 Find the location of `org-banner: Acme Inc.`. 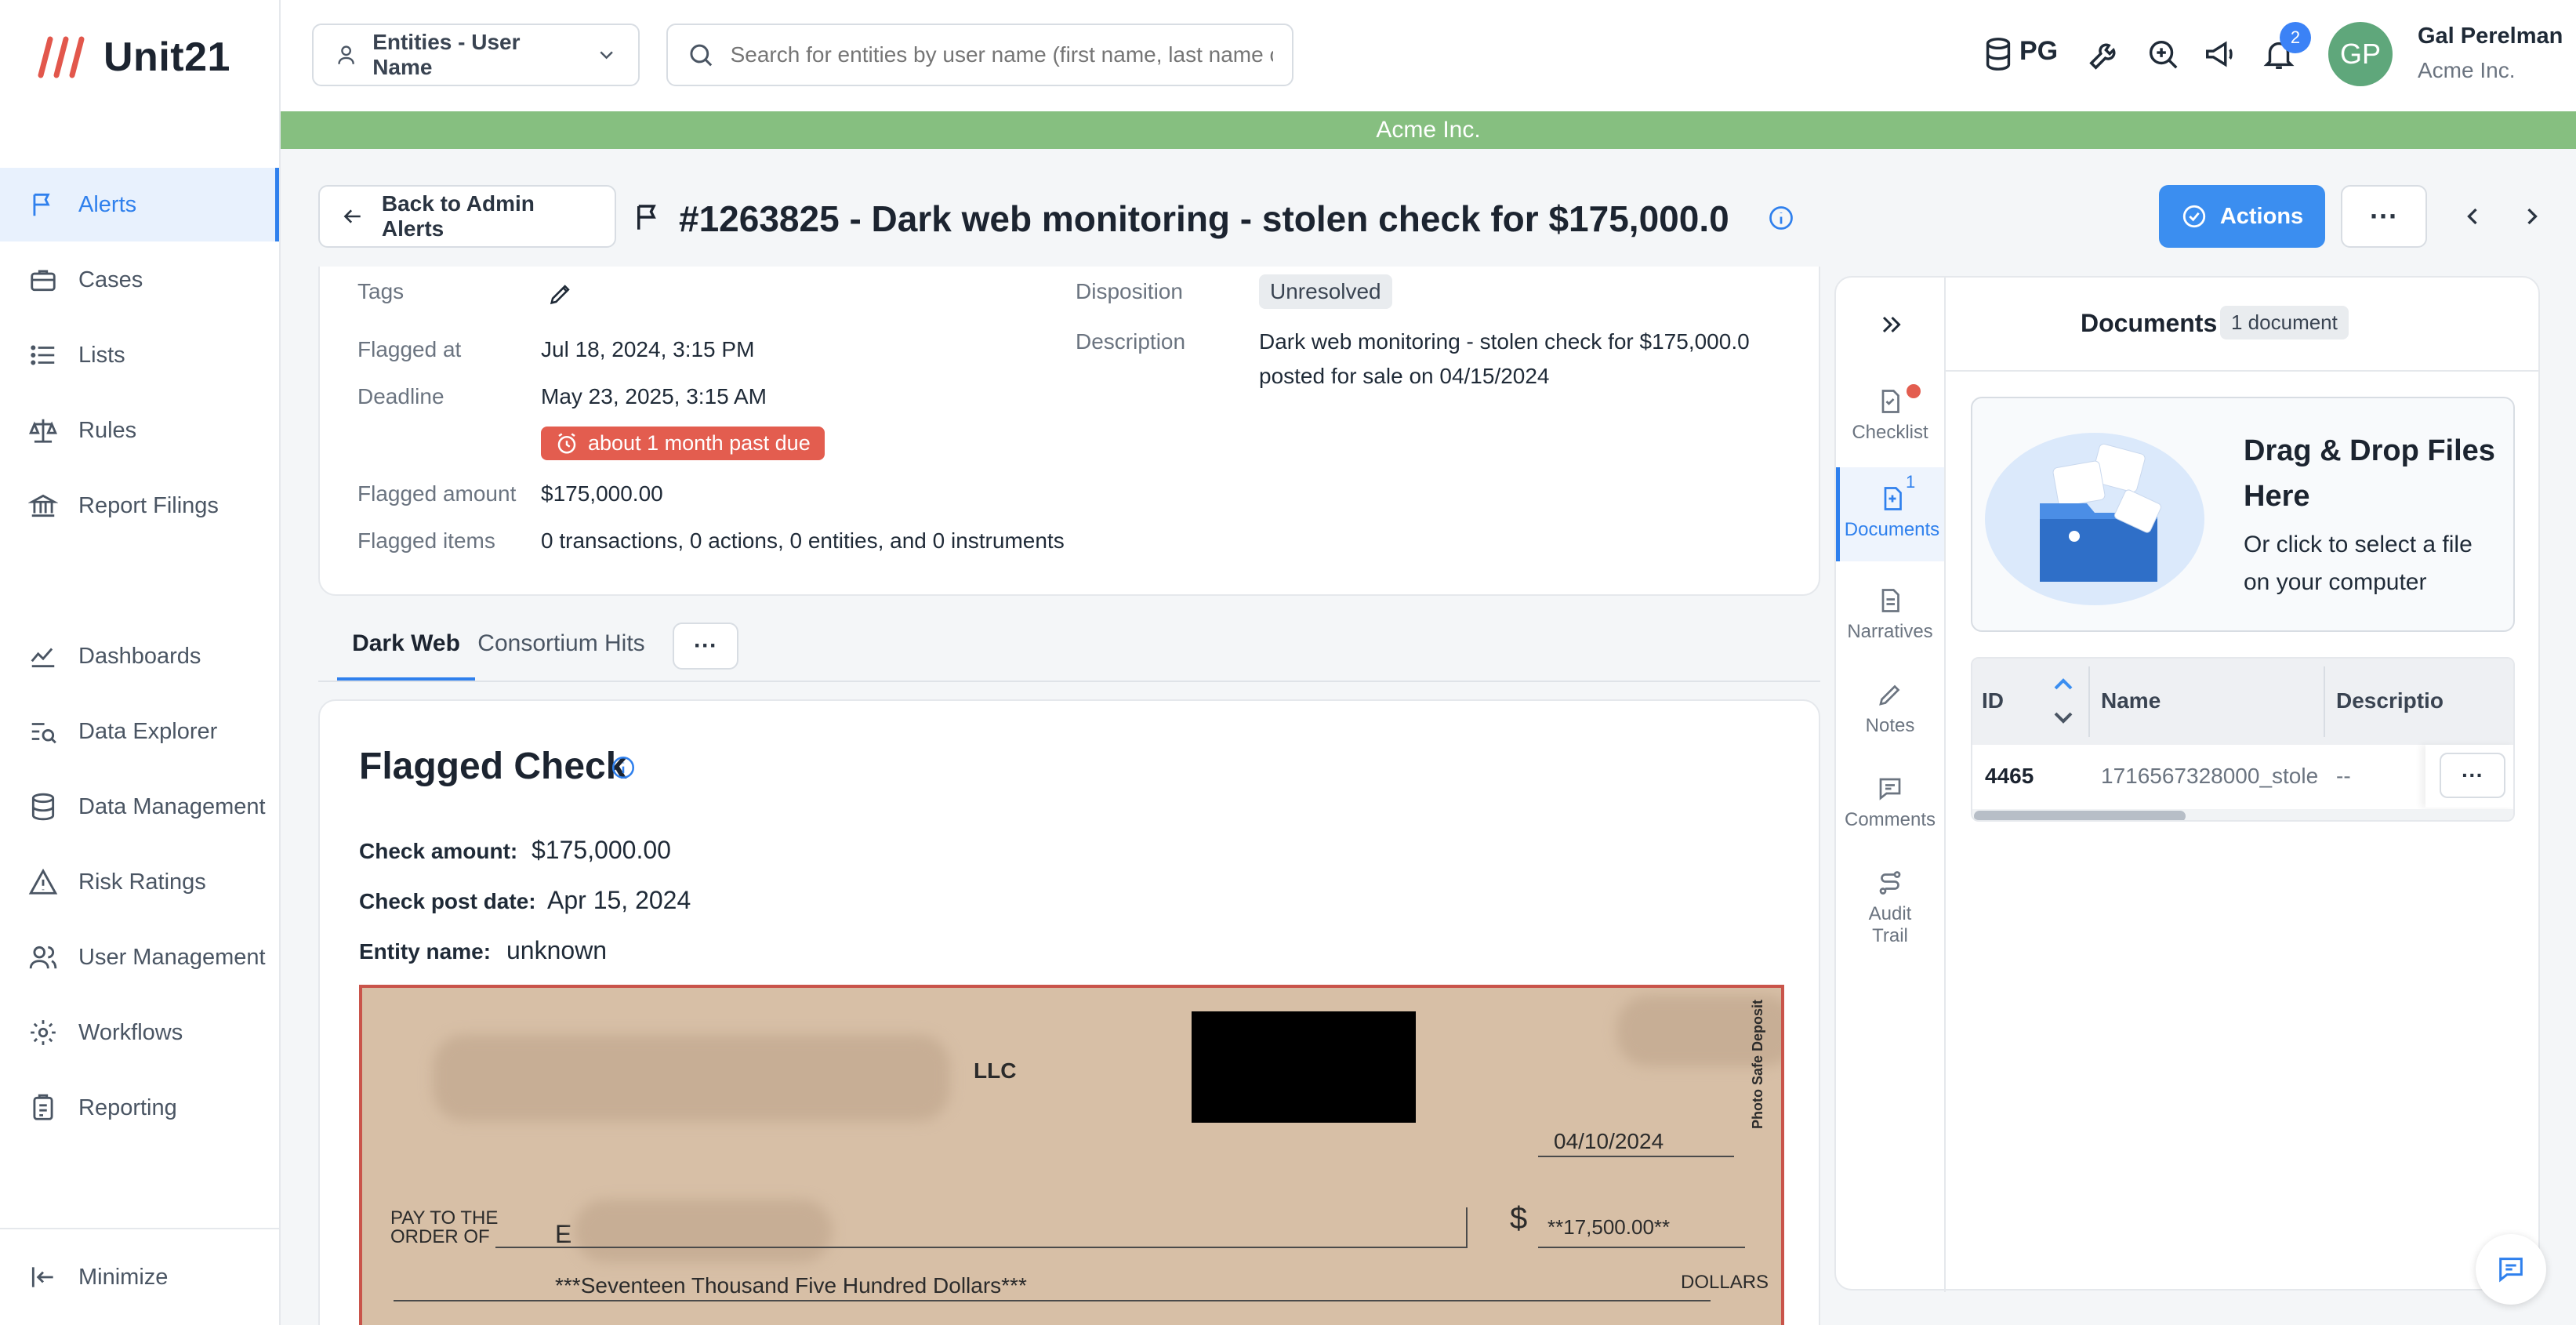

org-banner: Acme Inc. is located at coordinates (1428, 130).